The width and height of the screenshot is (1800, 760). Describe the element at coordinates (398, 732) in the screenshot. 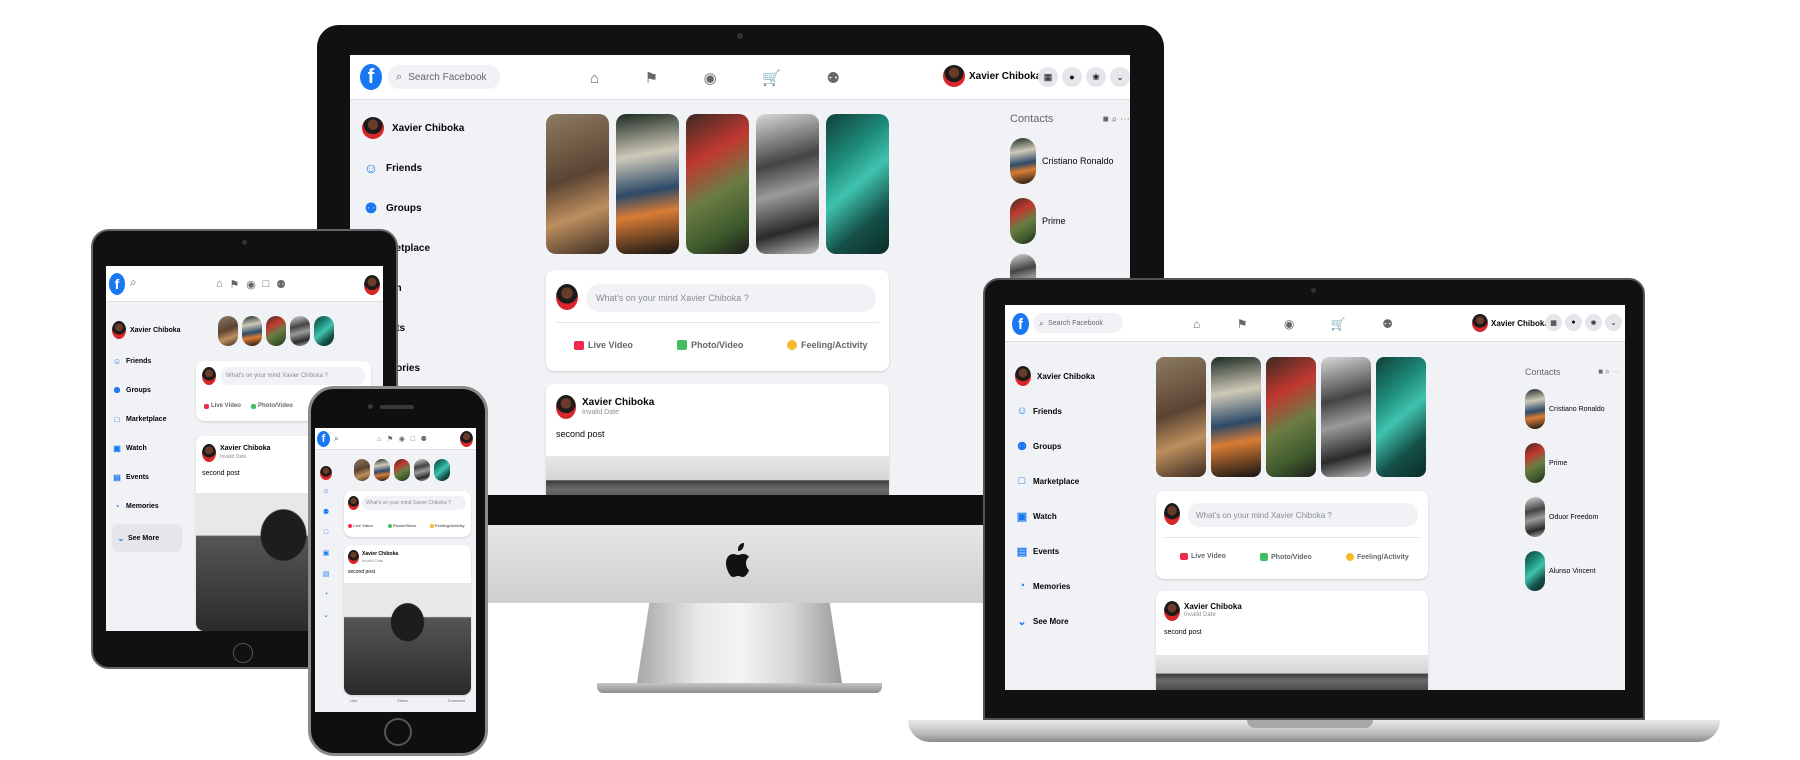

I see `iphone-home-button` at that location.